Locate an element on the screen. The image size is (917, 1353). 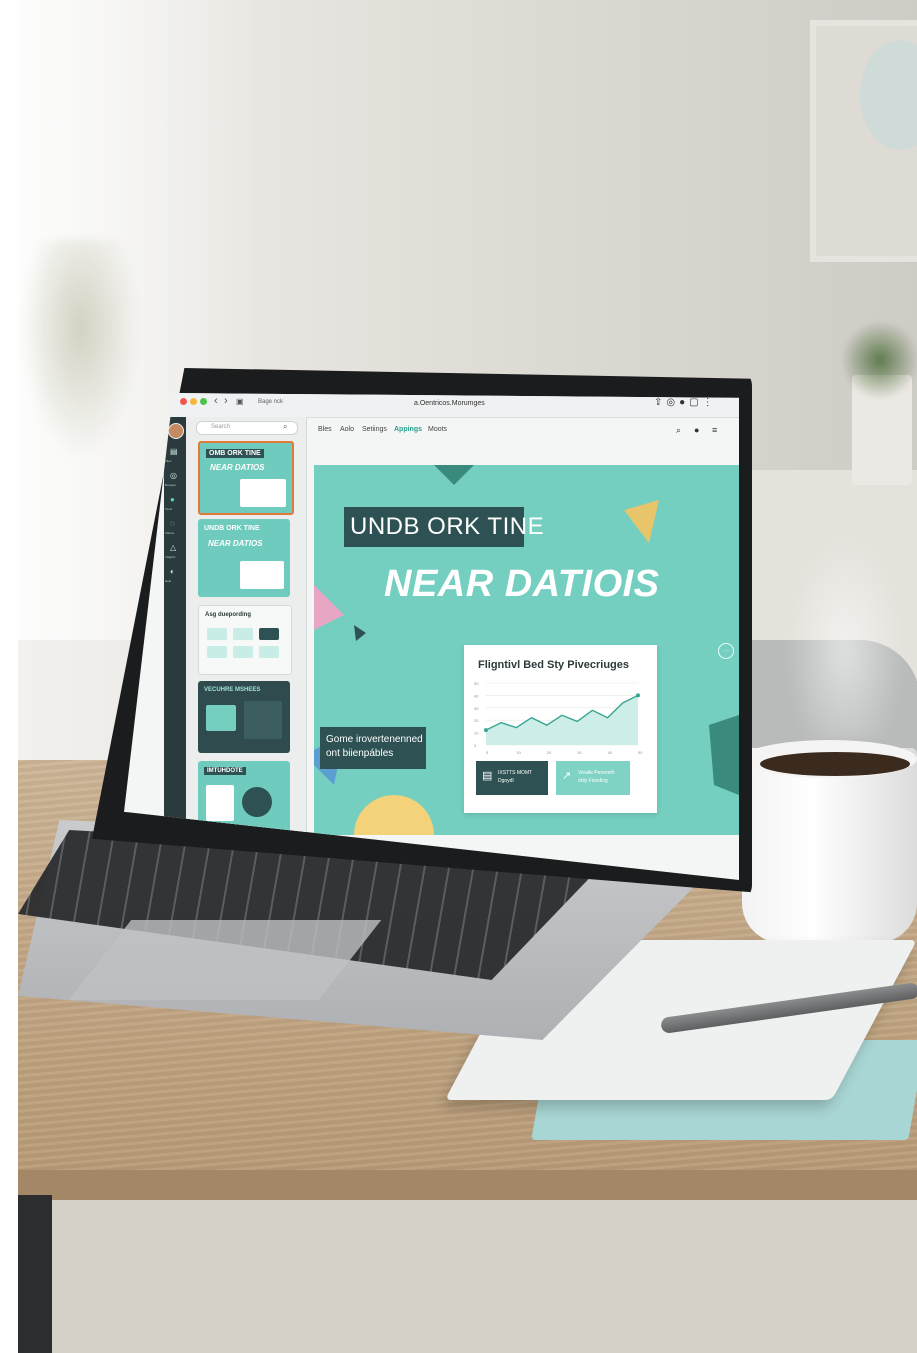
rail-label-files: Files is located at coordinates (168, 461).